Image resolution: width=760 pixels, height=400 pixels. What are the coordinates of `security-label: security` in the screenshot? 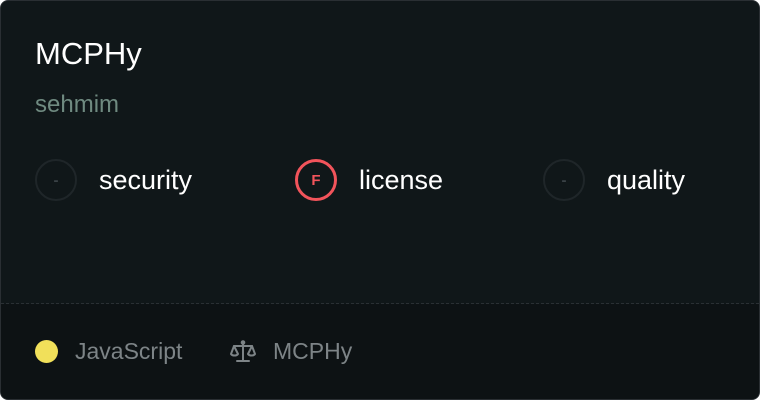 It's located at (146, 179).